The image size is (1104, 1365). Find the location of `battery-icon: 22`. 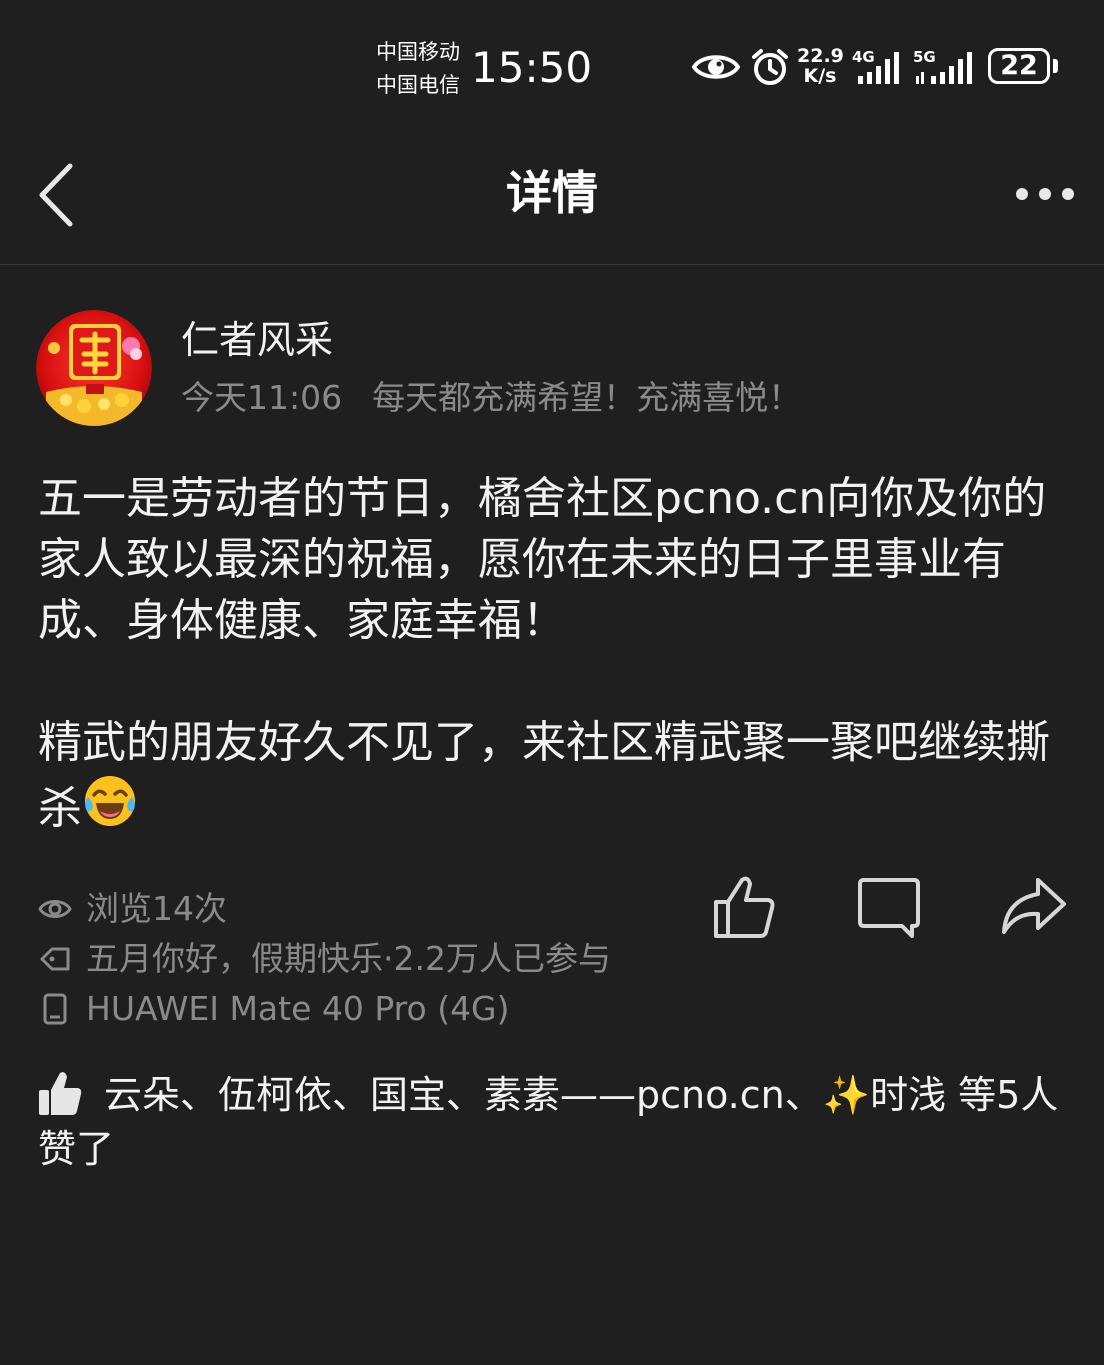

battery-icon: 22 is located at coordinates (1019, 66).